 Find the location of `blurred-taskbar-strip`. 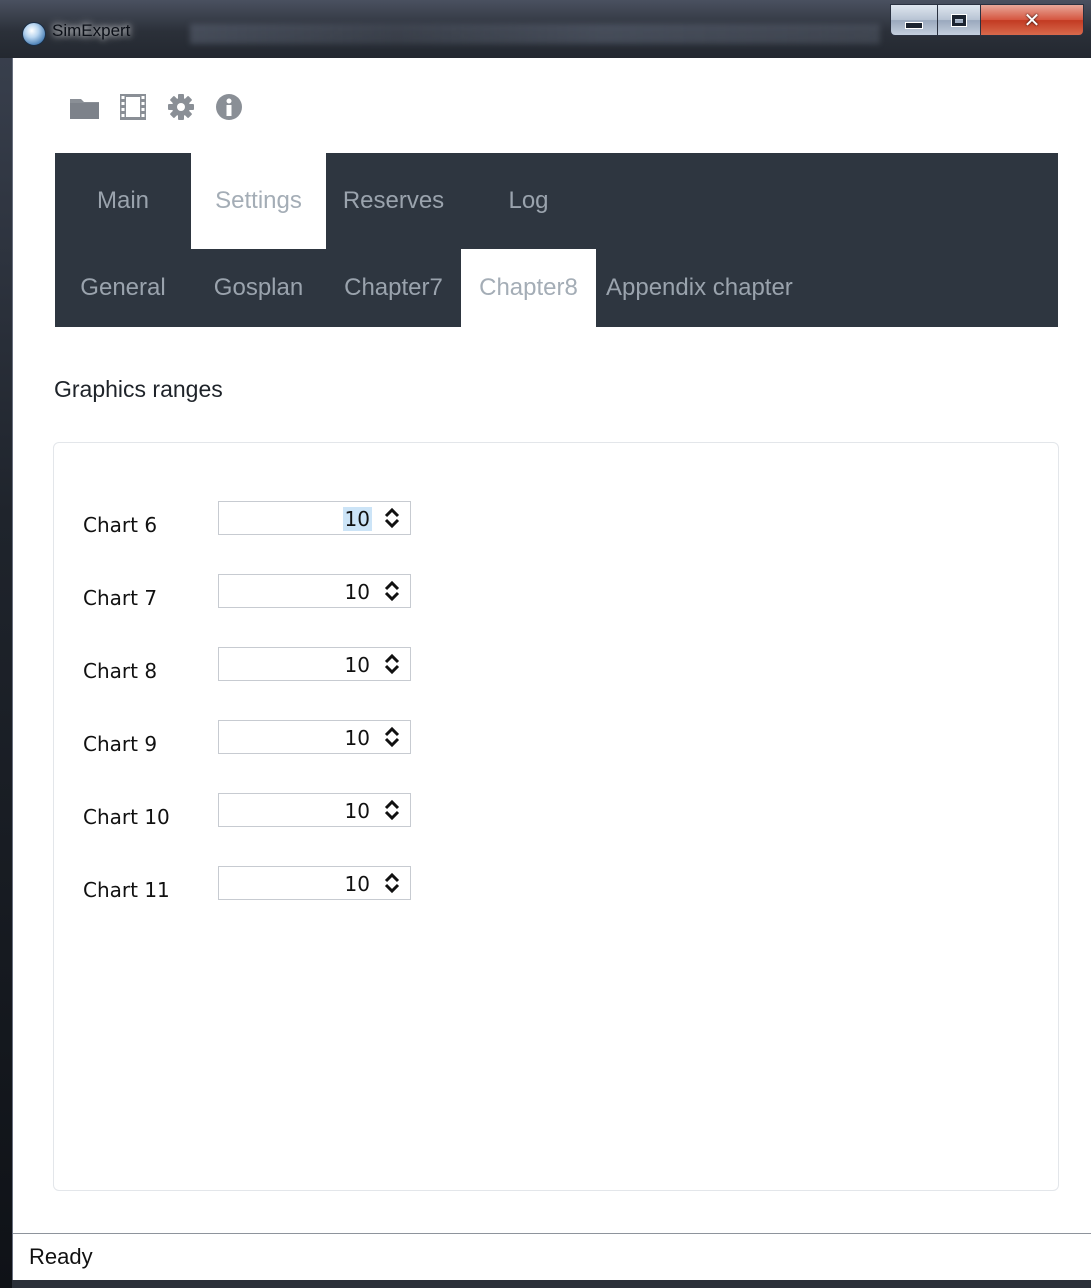

blurred-taskbar-strip is located at coordinates (535, 34).